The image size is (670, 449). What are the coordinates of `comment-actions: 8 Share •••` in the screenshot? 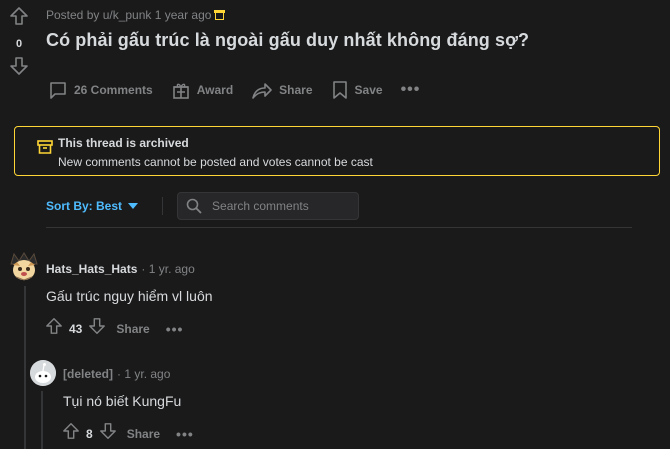 It's located at (128, 433).